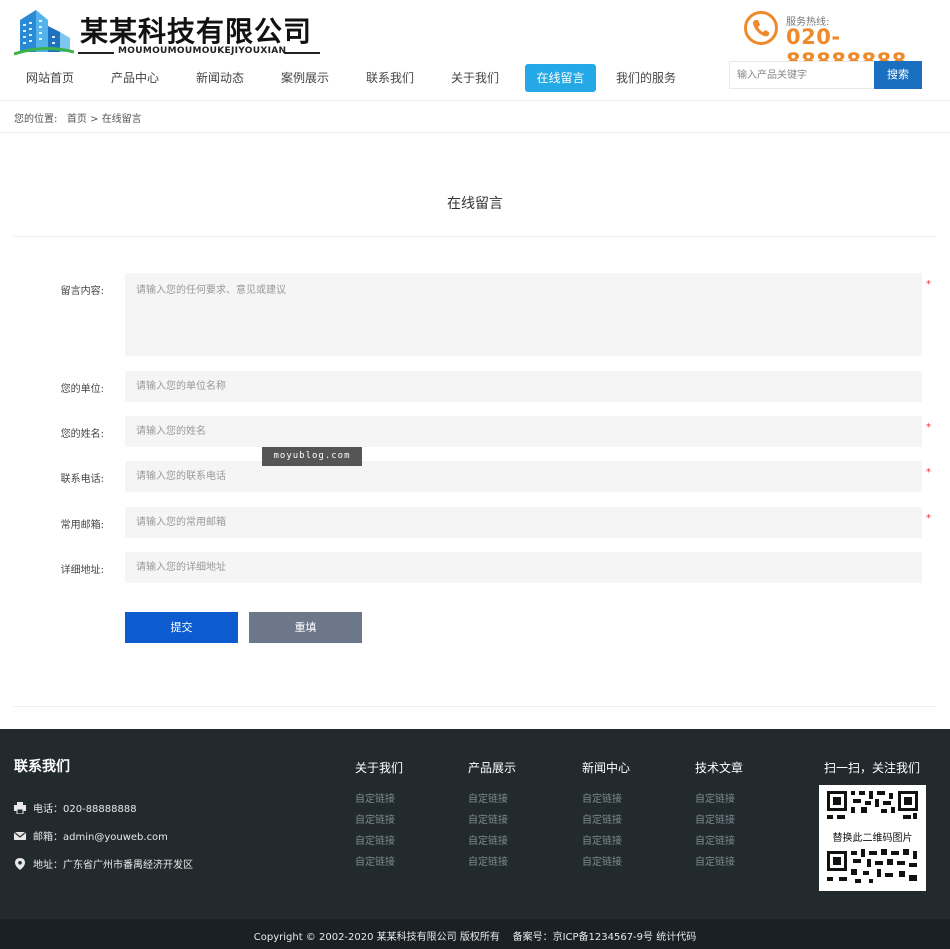 The width and height of the screenshot is (950, 949). Describe the element at coordinates (20, 864) in the screenshot. I see `location-pin-icon` at that location.